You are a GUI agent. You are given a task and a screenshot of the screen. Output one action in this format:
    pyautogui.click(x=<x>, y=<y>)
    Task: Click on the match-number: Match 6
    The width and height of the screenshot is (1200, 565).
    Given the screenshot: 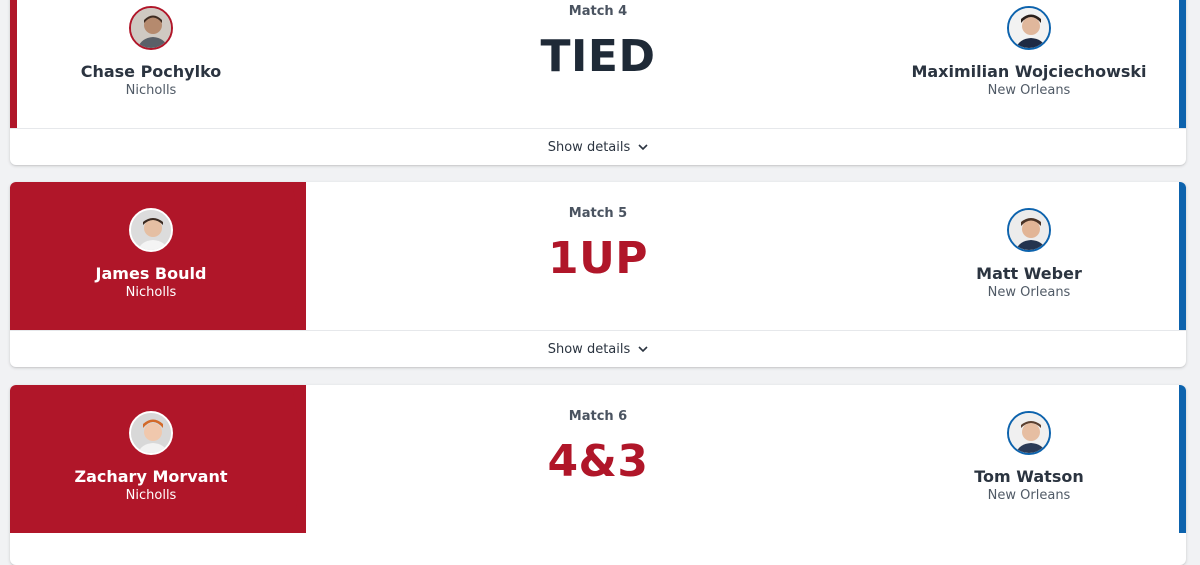 What is the action you would take?
    pyautogui.click(x=598, y=416)
    